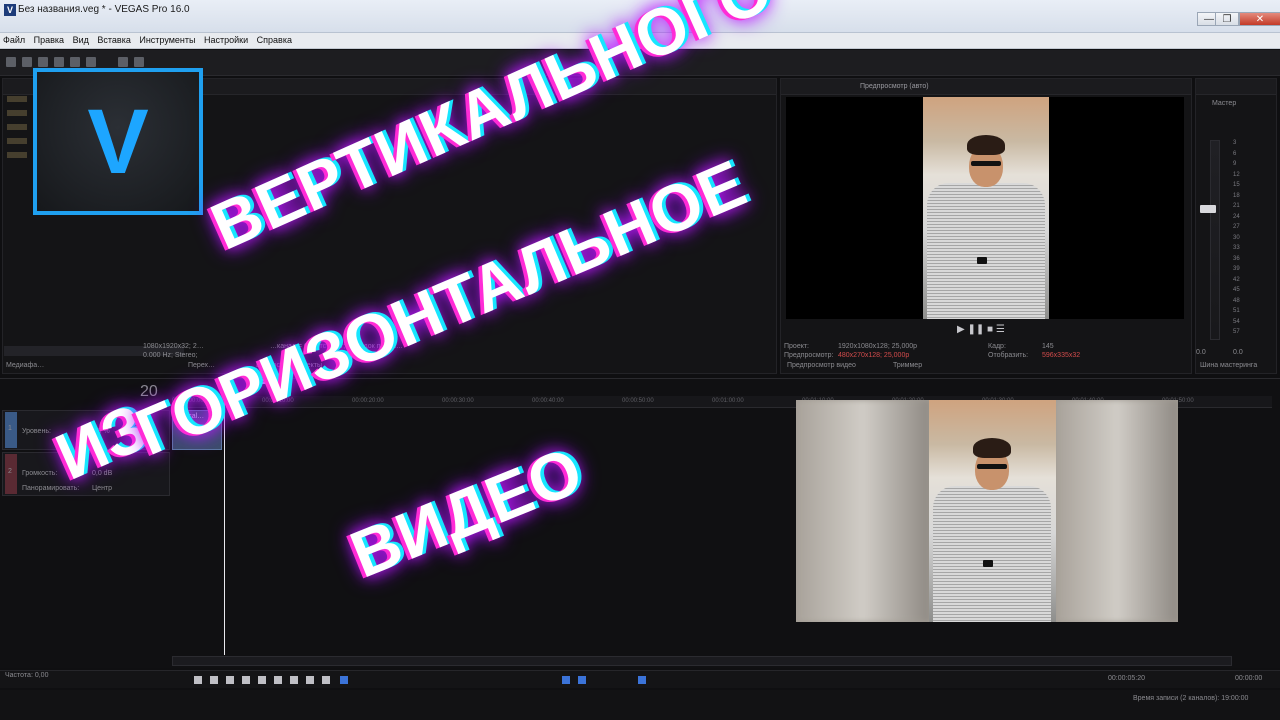 Image resolution: width=1280 pixels, height=720 pixels. I want to click on preview-frame-image, so click(986, 208).